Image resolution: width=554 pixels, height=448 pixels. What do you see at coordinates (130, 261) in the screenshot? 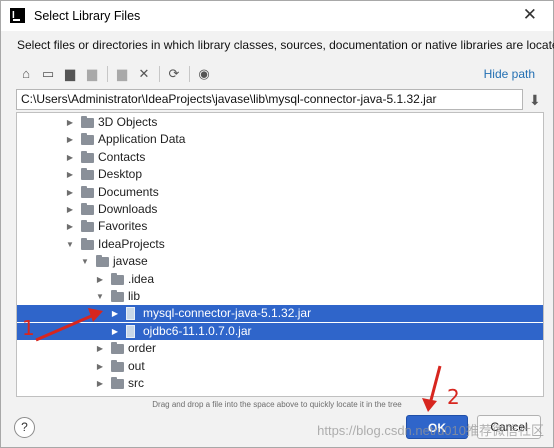
I see `tree-row-label: javase` at bounding box center [130, 261].